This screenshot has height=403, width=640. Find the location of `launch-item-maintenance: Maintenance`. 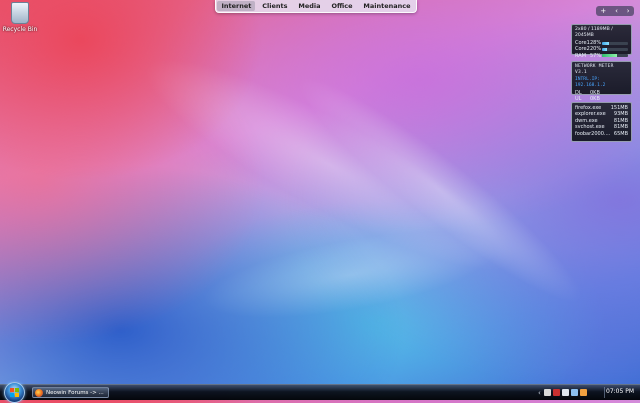

launch-item-maintenance: Maintenance is located at coordinates (386, 6).